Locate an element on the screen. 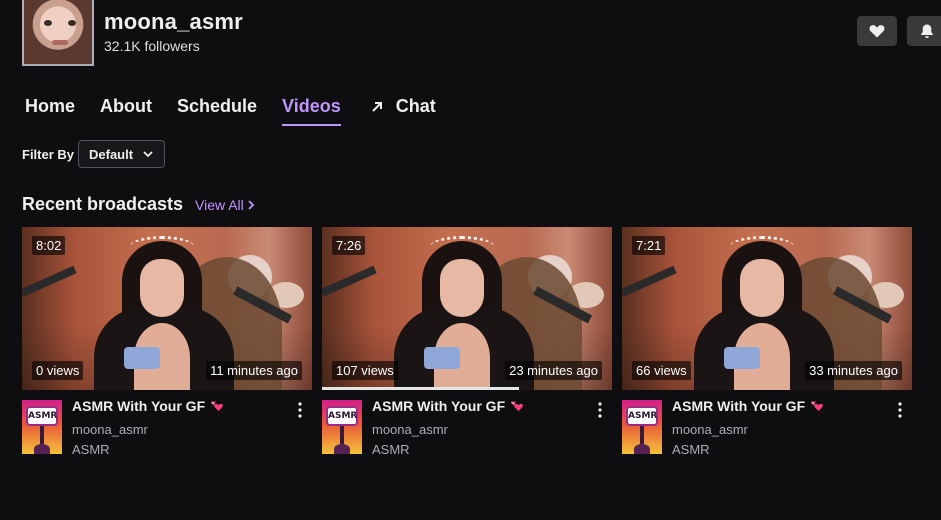 The image size is (941, 520). tab-about: About is located at coordinates (126, 110).